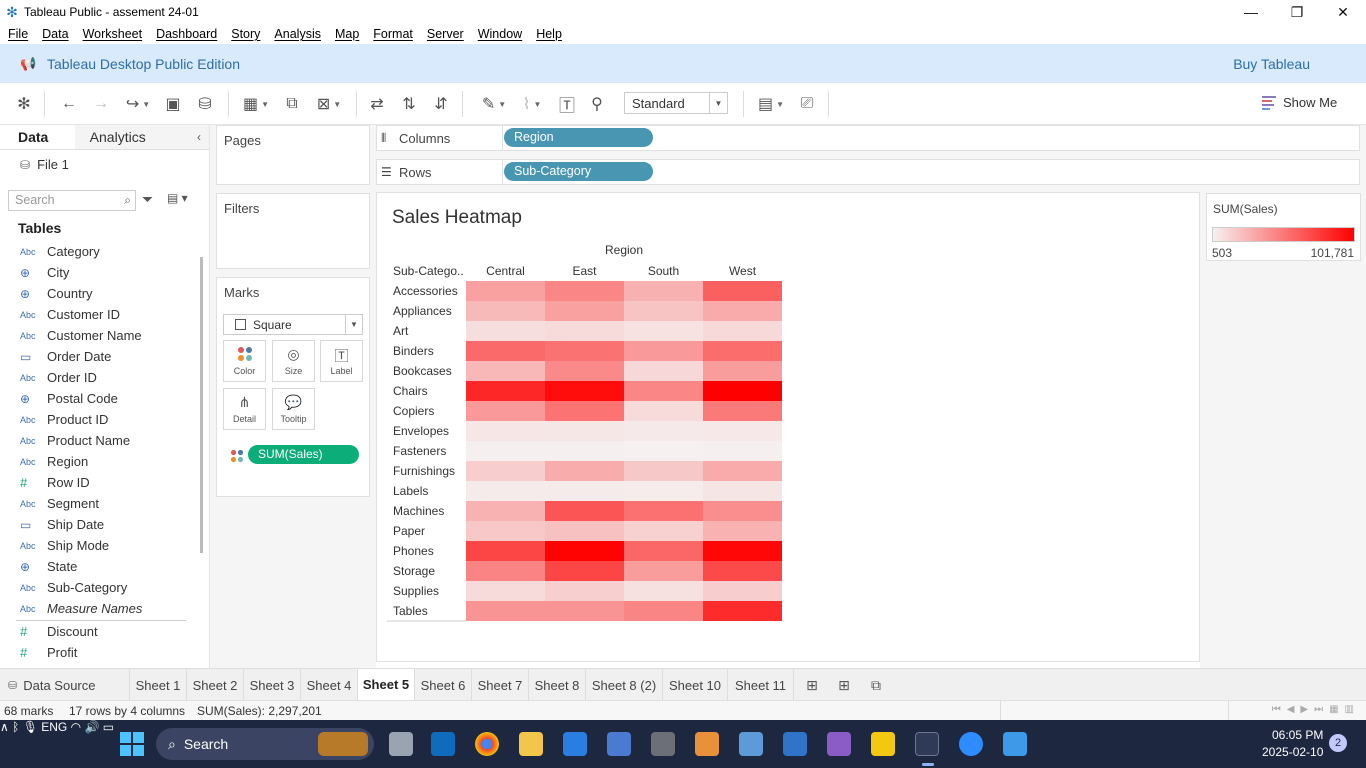 This screenshot has height=768, width=1366. What do you see at coordinates (201, 405) in the screenshot?
I see `data-pane-scrollbar` at bounding box center [201, 405].